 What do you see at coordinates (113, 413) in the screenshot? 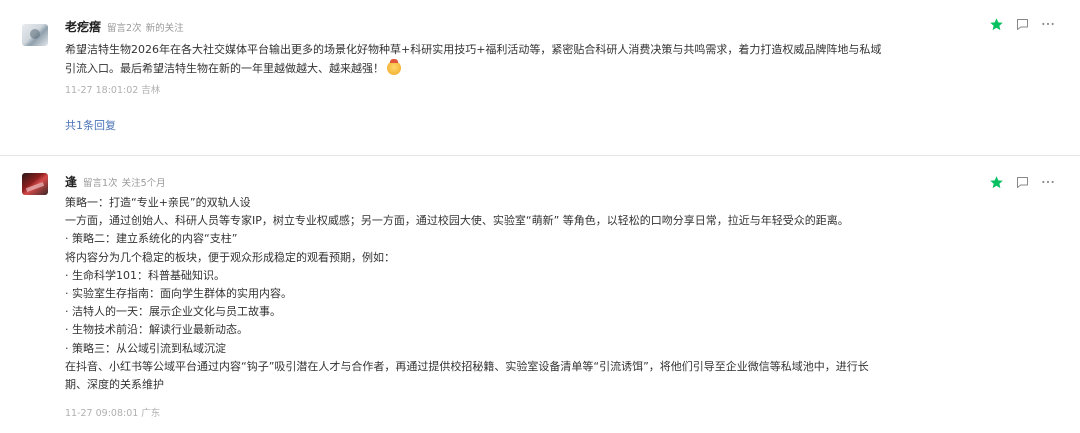
I see `comment-time: 11-27 09:08:01 广东` at bounding box center [113, 413].